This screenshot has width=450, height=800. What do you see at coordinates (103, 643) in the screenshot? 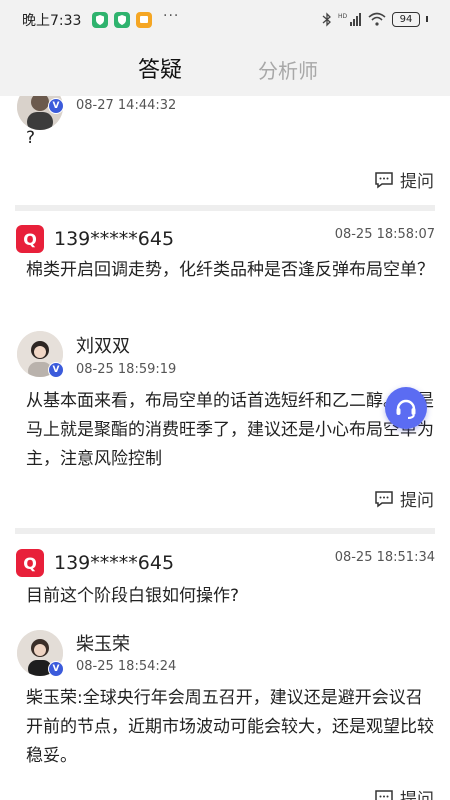
I see `analyst-name: 柴玉荣` at bounding box center [103, 643].